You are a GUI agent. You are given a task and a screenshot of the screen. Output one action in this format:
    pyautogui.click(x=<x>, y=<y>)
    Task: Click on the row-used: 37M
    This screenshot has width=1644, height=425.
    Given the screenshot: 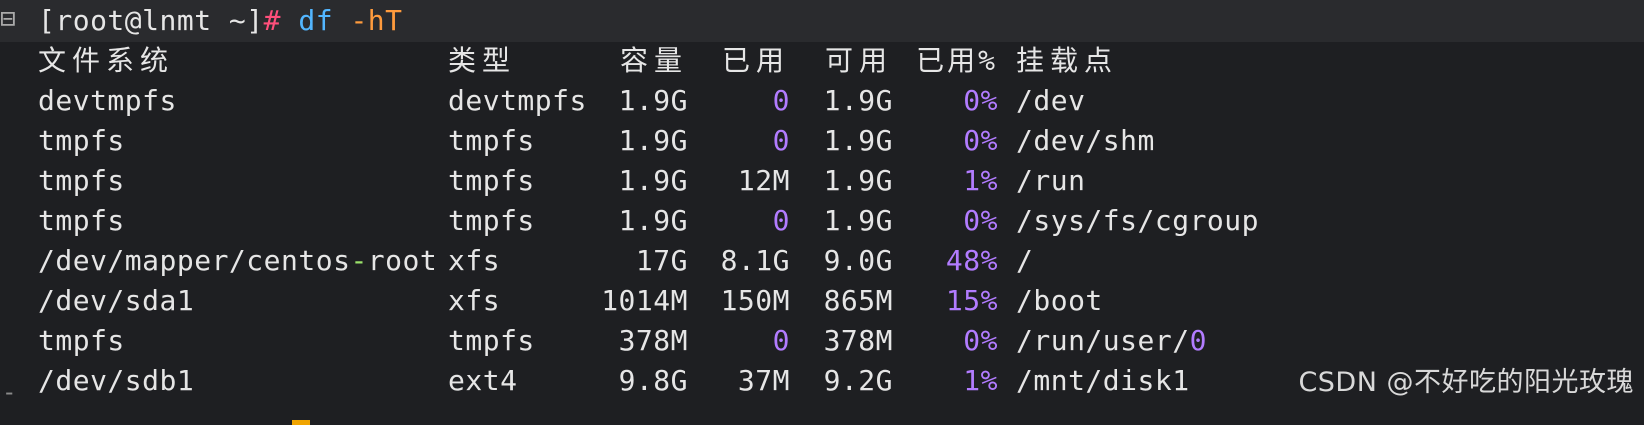 What is the action you would take?
    pyautogui.click(x=763, y=380)
    